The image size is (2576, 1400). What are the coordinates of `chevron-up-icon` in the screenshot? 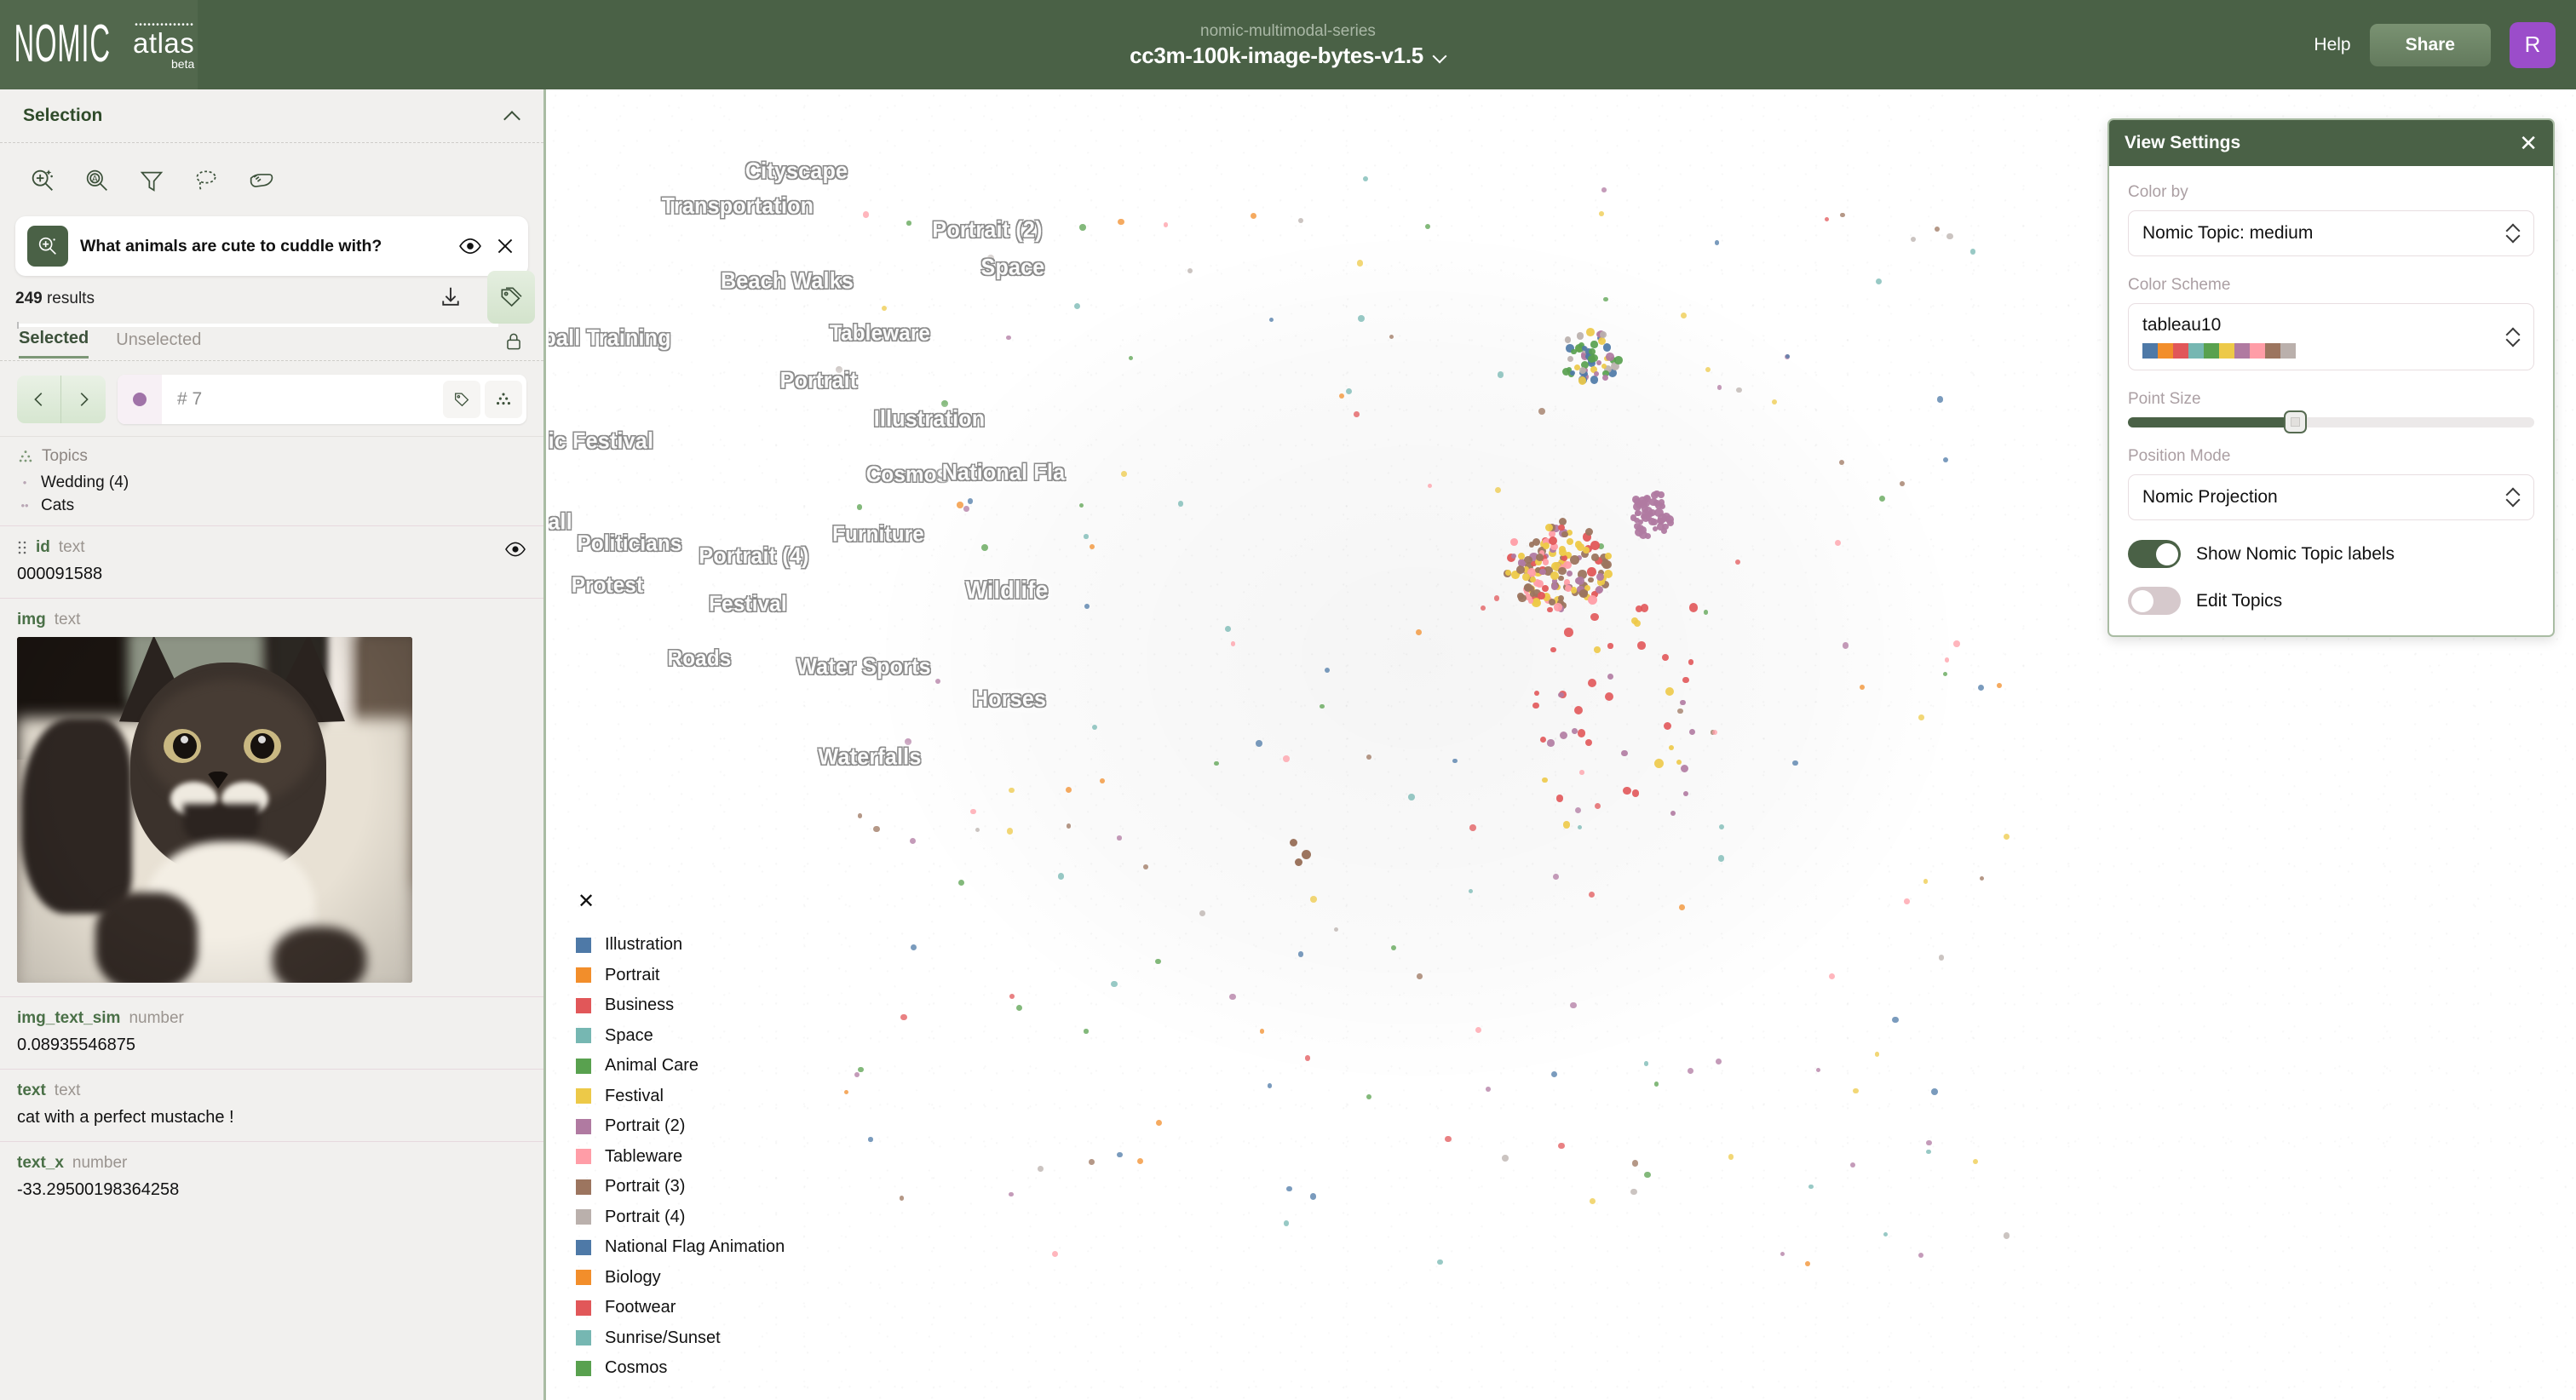 It's located at (512, 116).